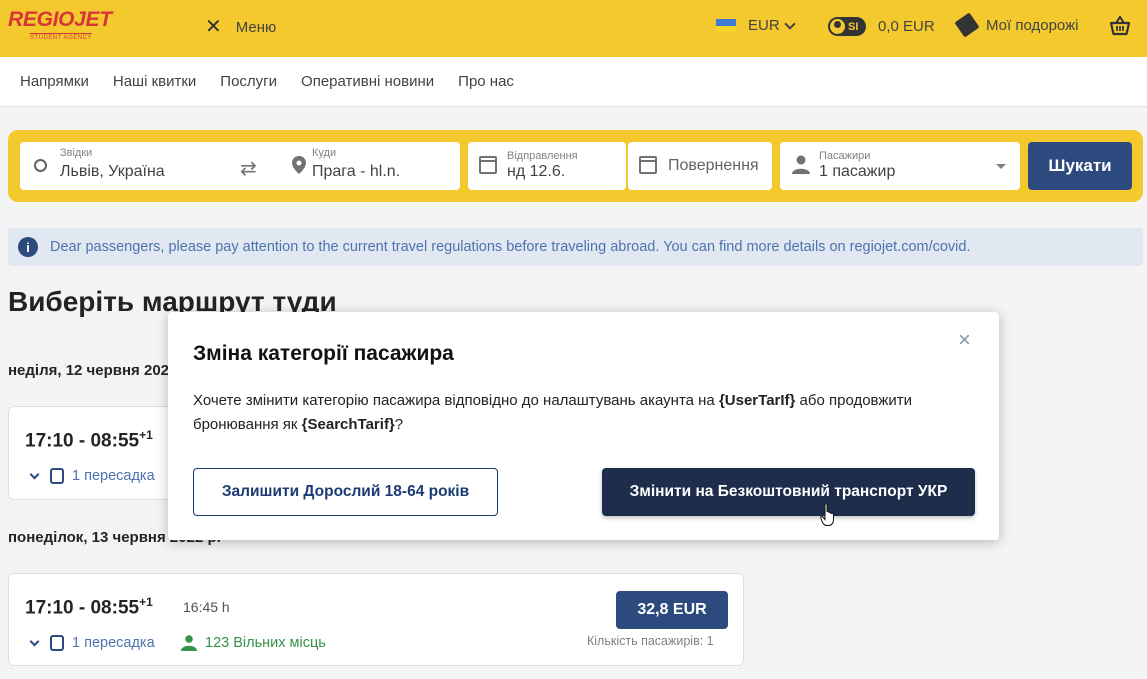 This screenshot has width=1147, height=679. What do you see at coordinates (964, 340) in the screenshot?
I see `close-icon: ×` at bounding box center [964, 340].